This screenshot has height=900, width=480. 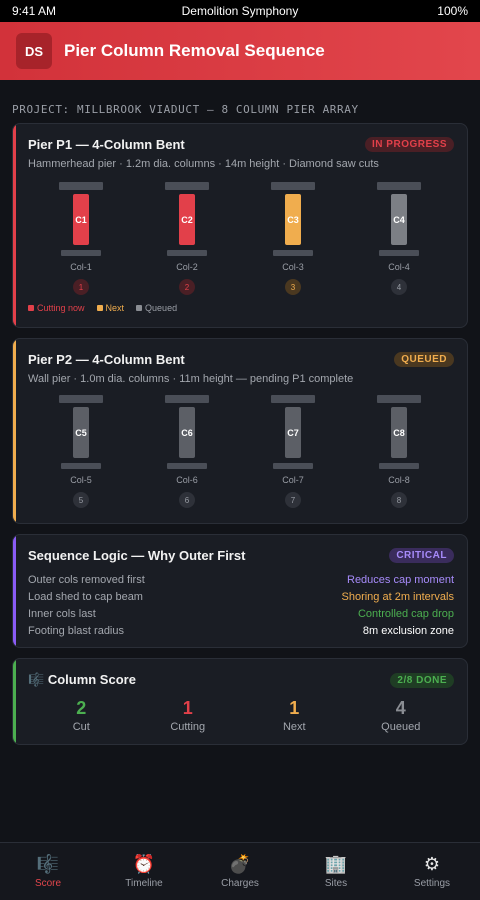 I want to click on column-shaft: C7, so click(x=293, y=432).